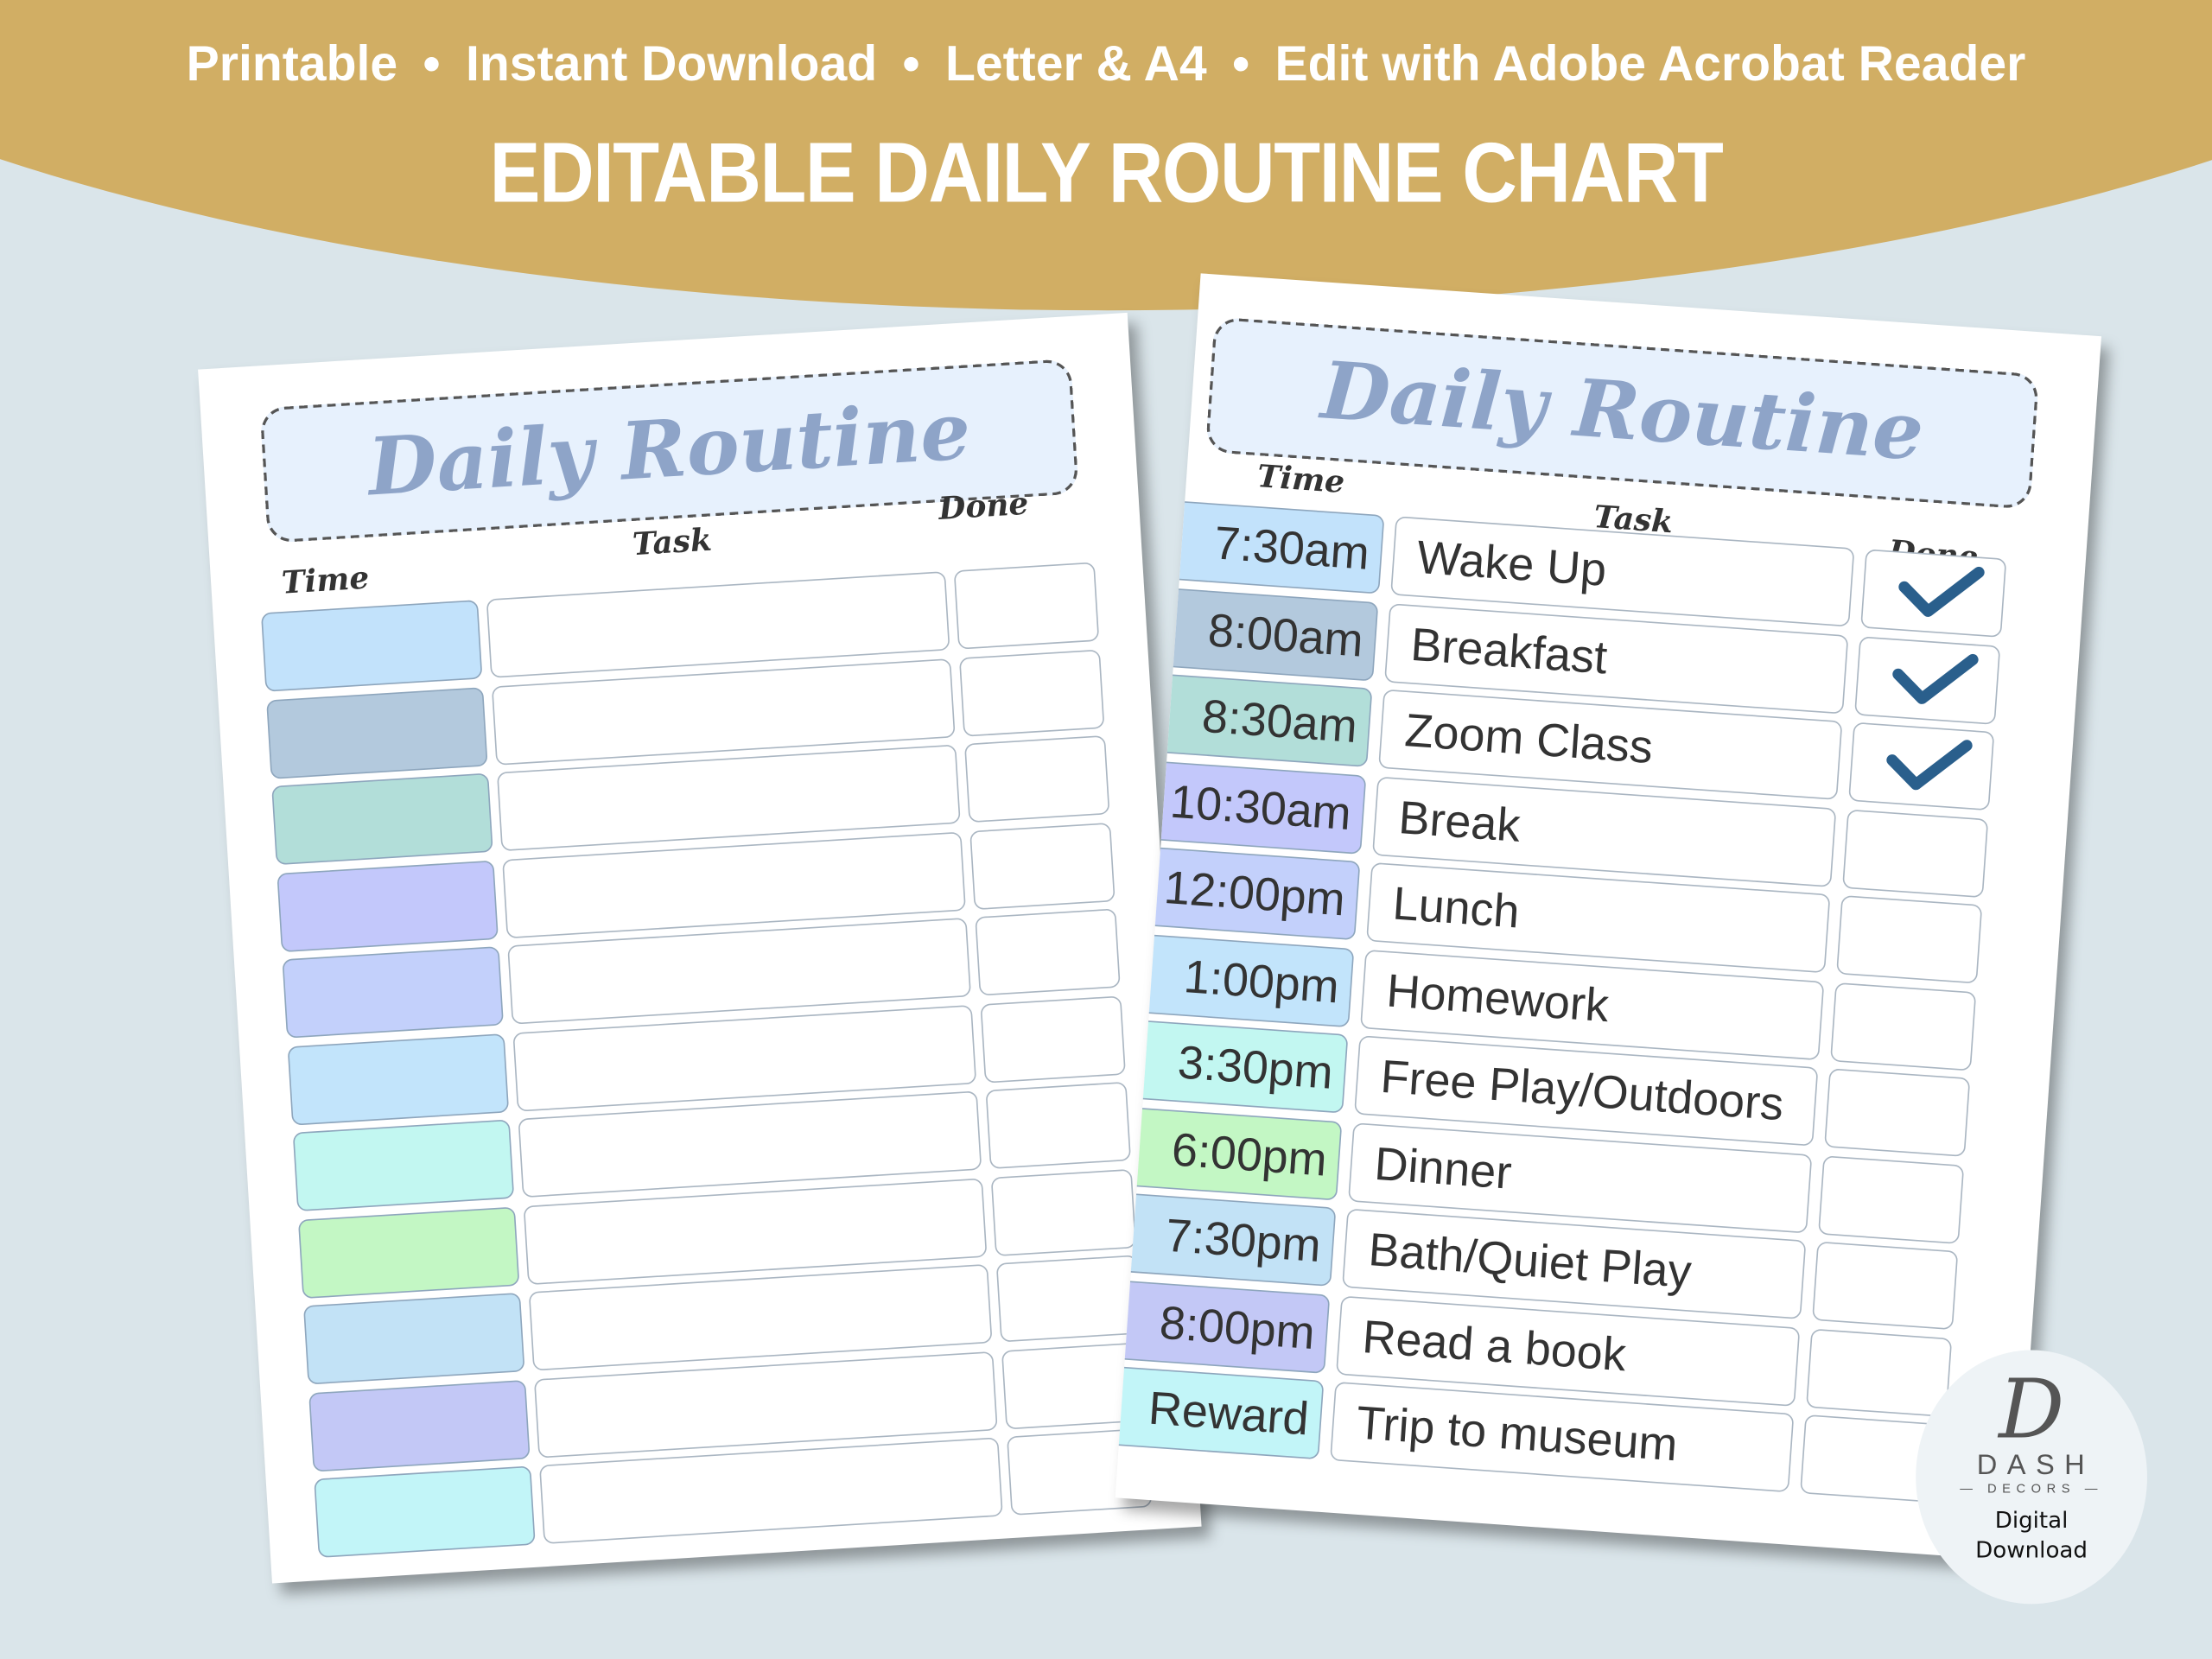  What do you see at coordinates (1582, 1089) in the screenshot?
I see `task-value: Free Play/Outdoors` at bounding box center [1582, 1089].